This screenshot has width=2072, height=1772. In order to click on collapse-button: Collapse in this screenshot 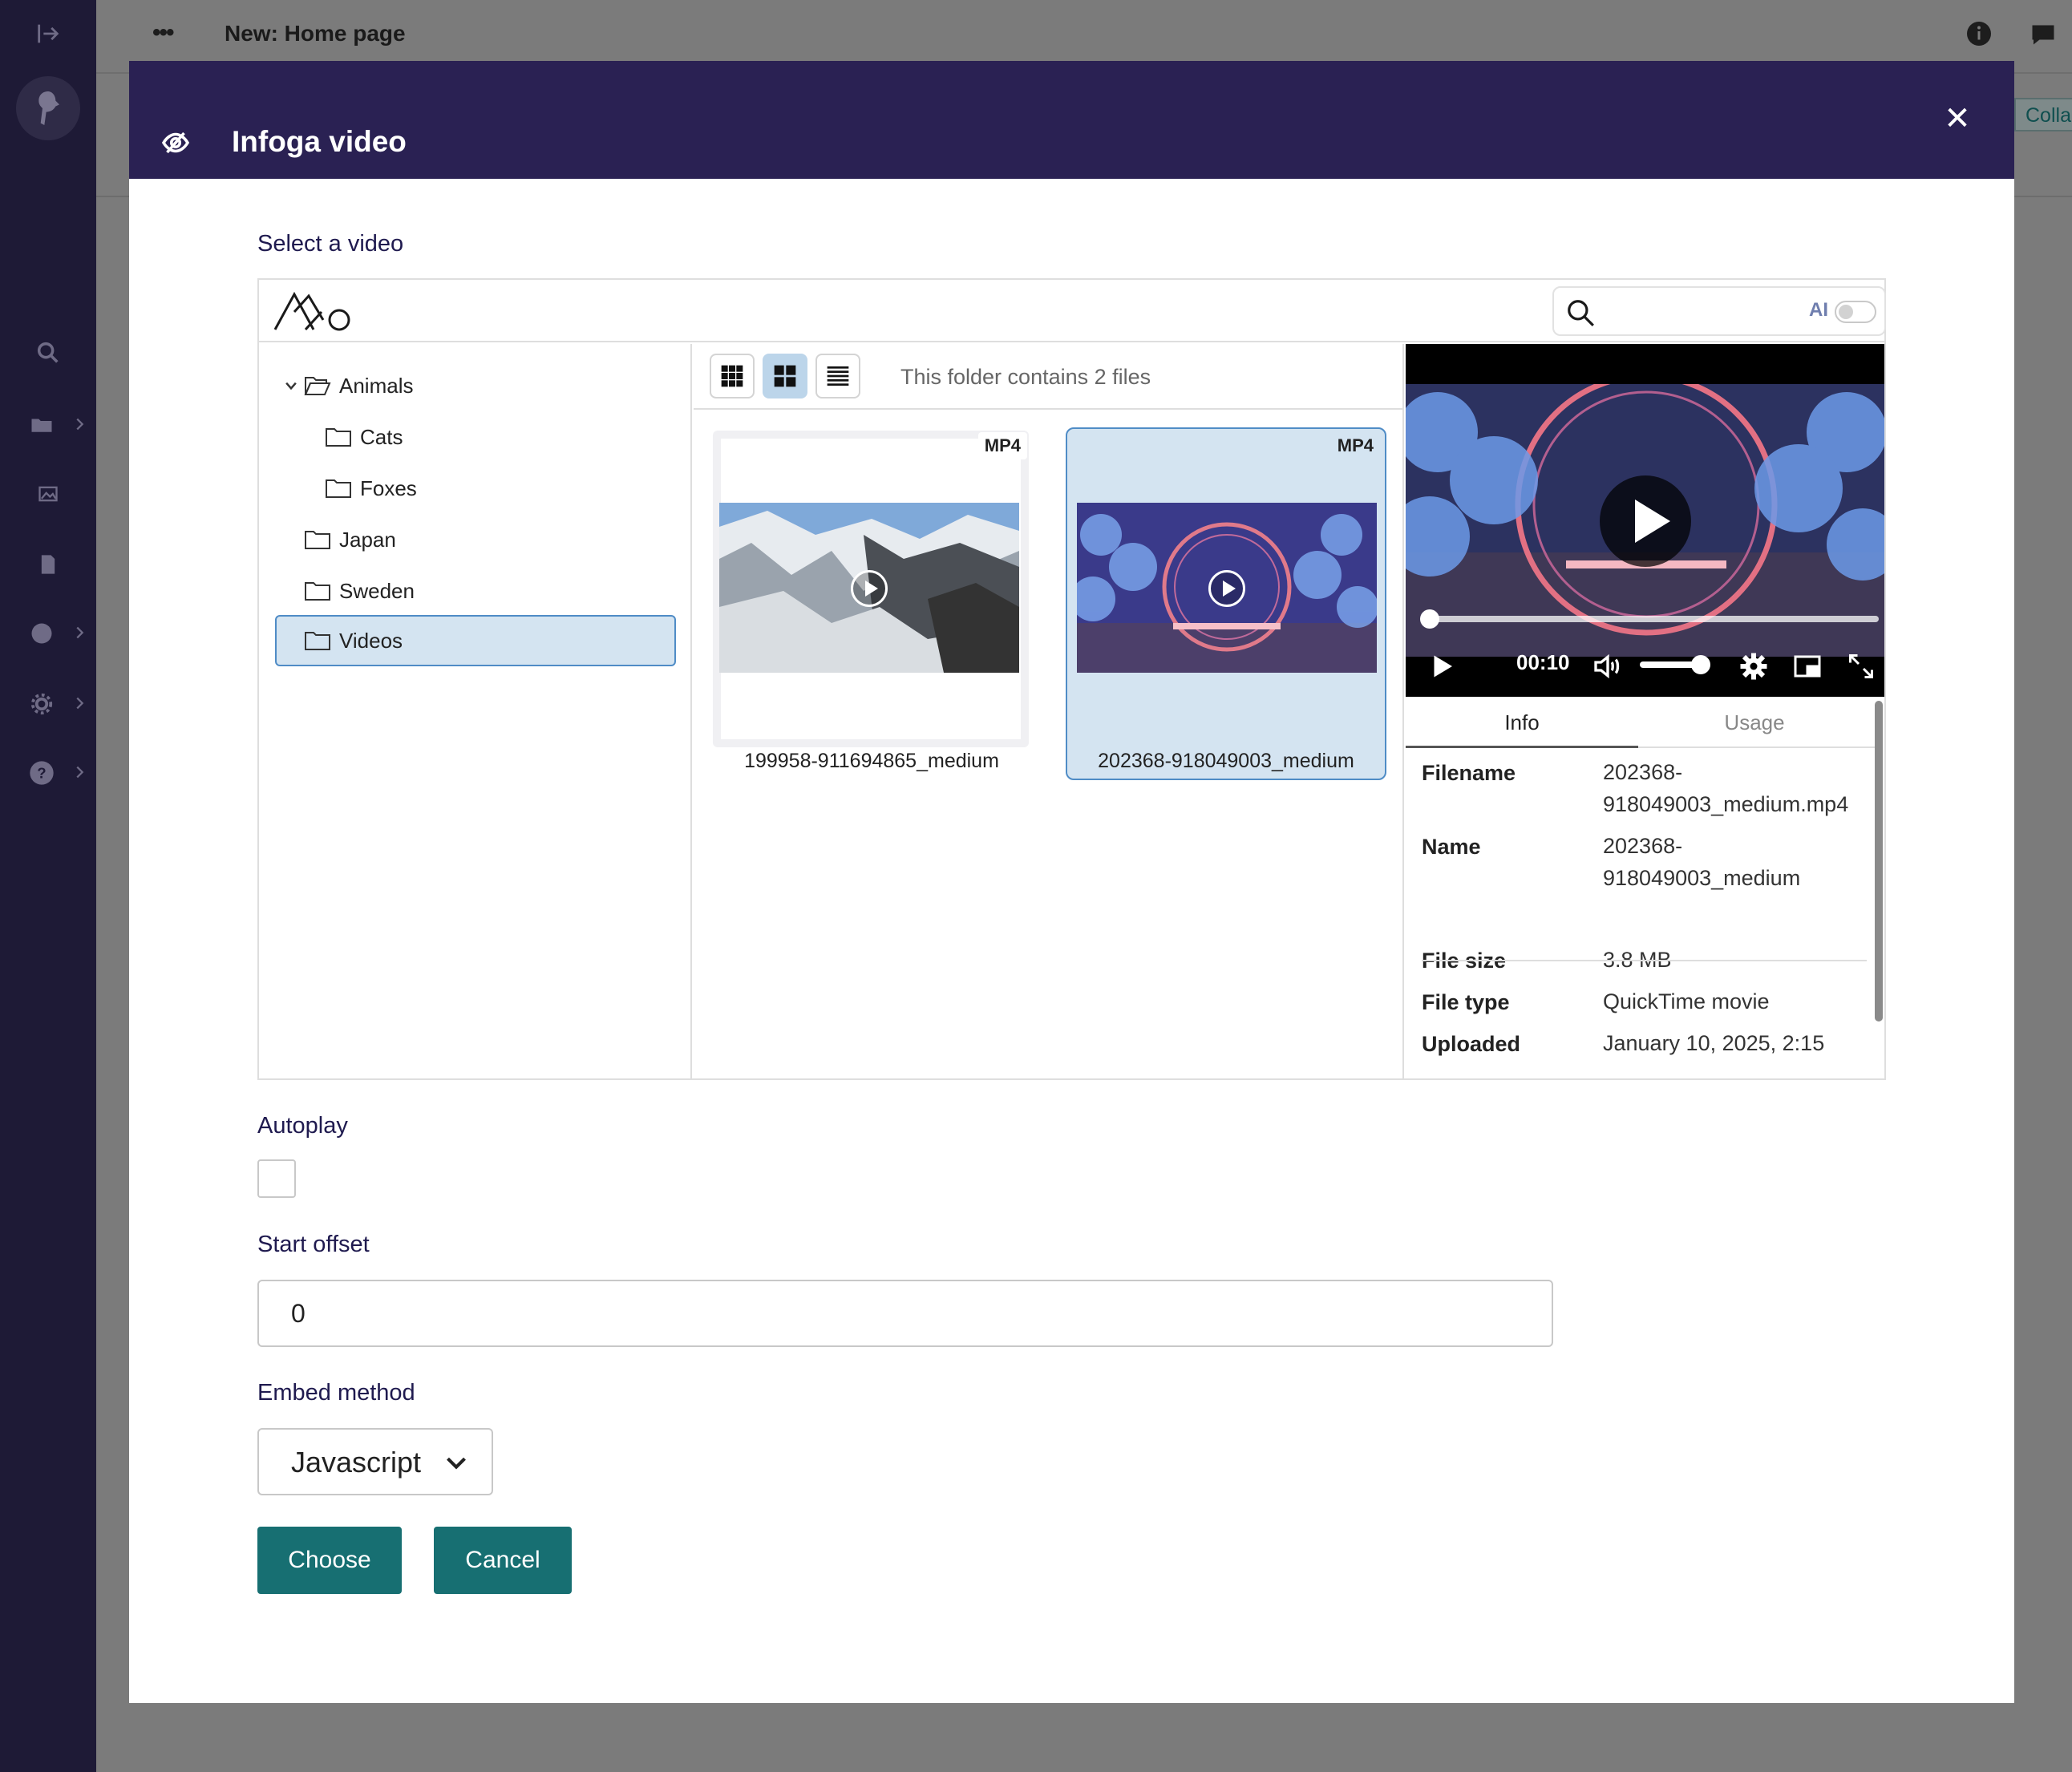, I will do `click(2043, 114)`.